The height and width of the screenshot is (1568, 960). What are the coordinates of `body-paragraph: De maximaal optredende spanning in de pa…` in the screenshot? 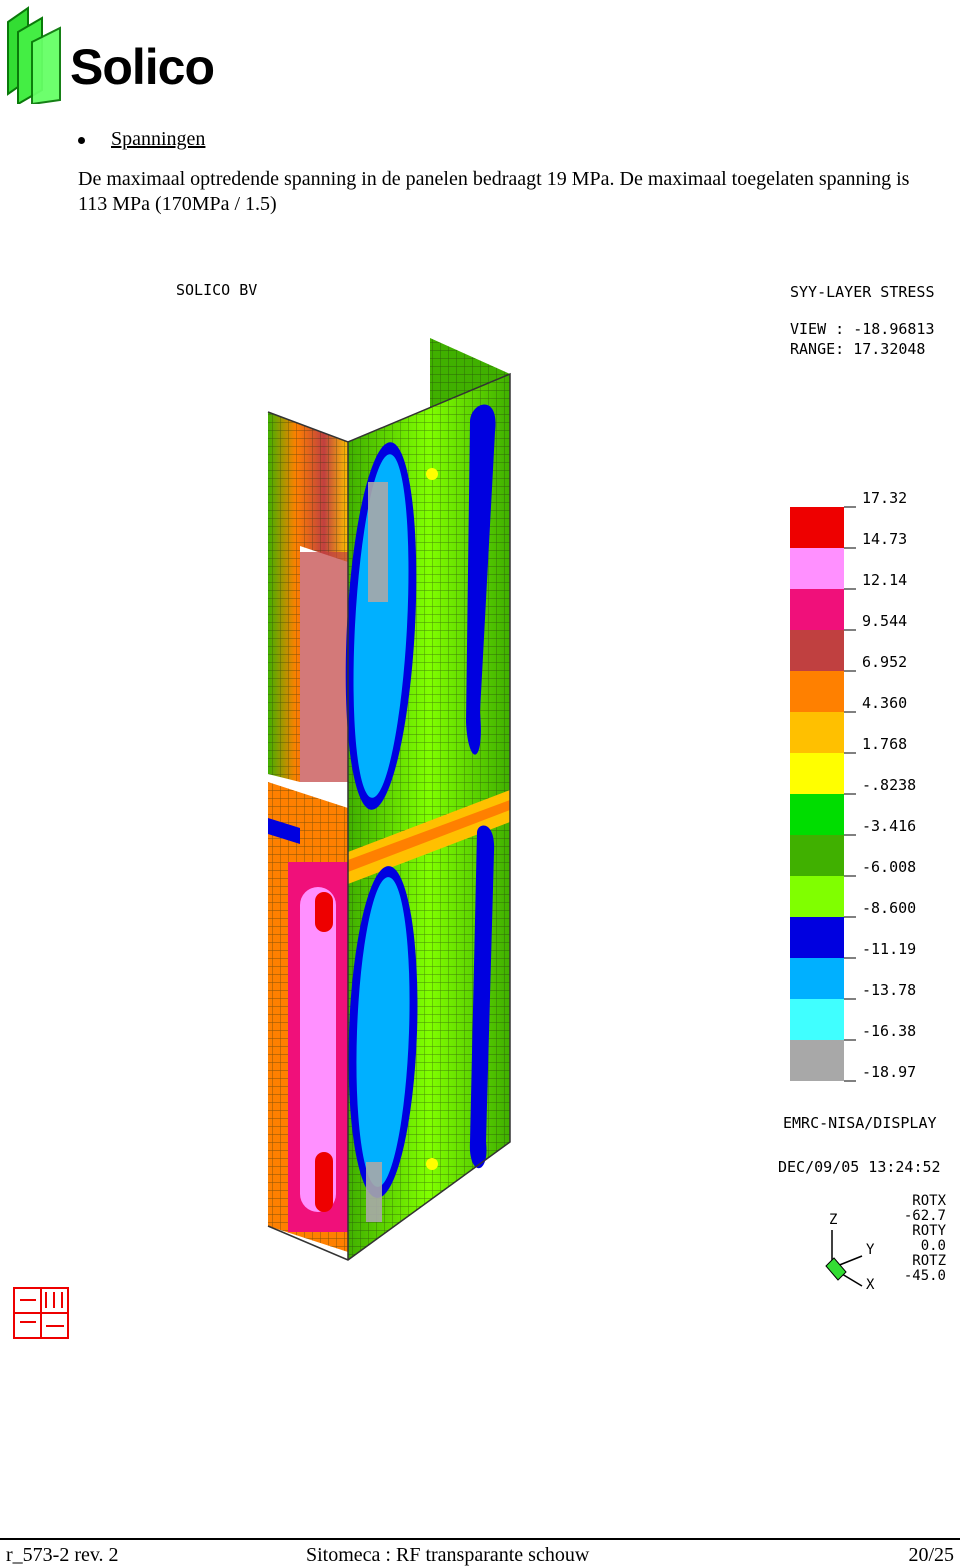 It's located at (494, 191).